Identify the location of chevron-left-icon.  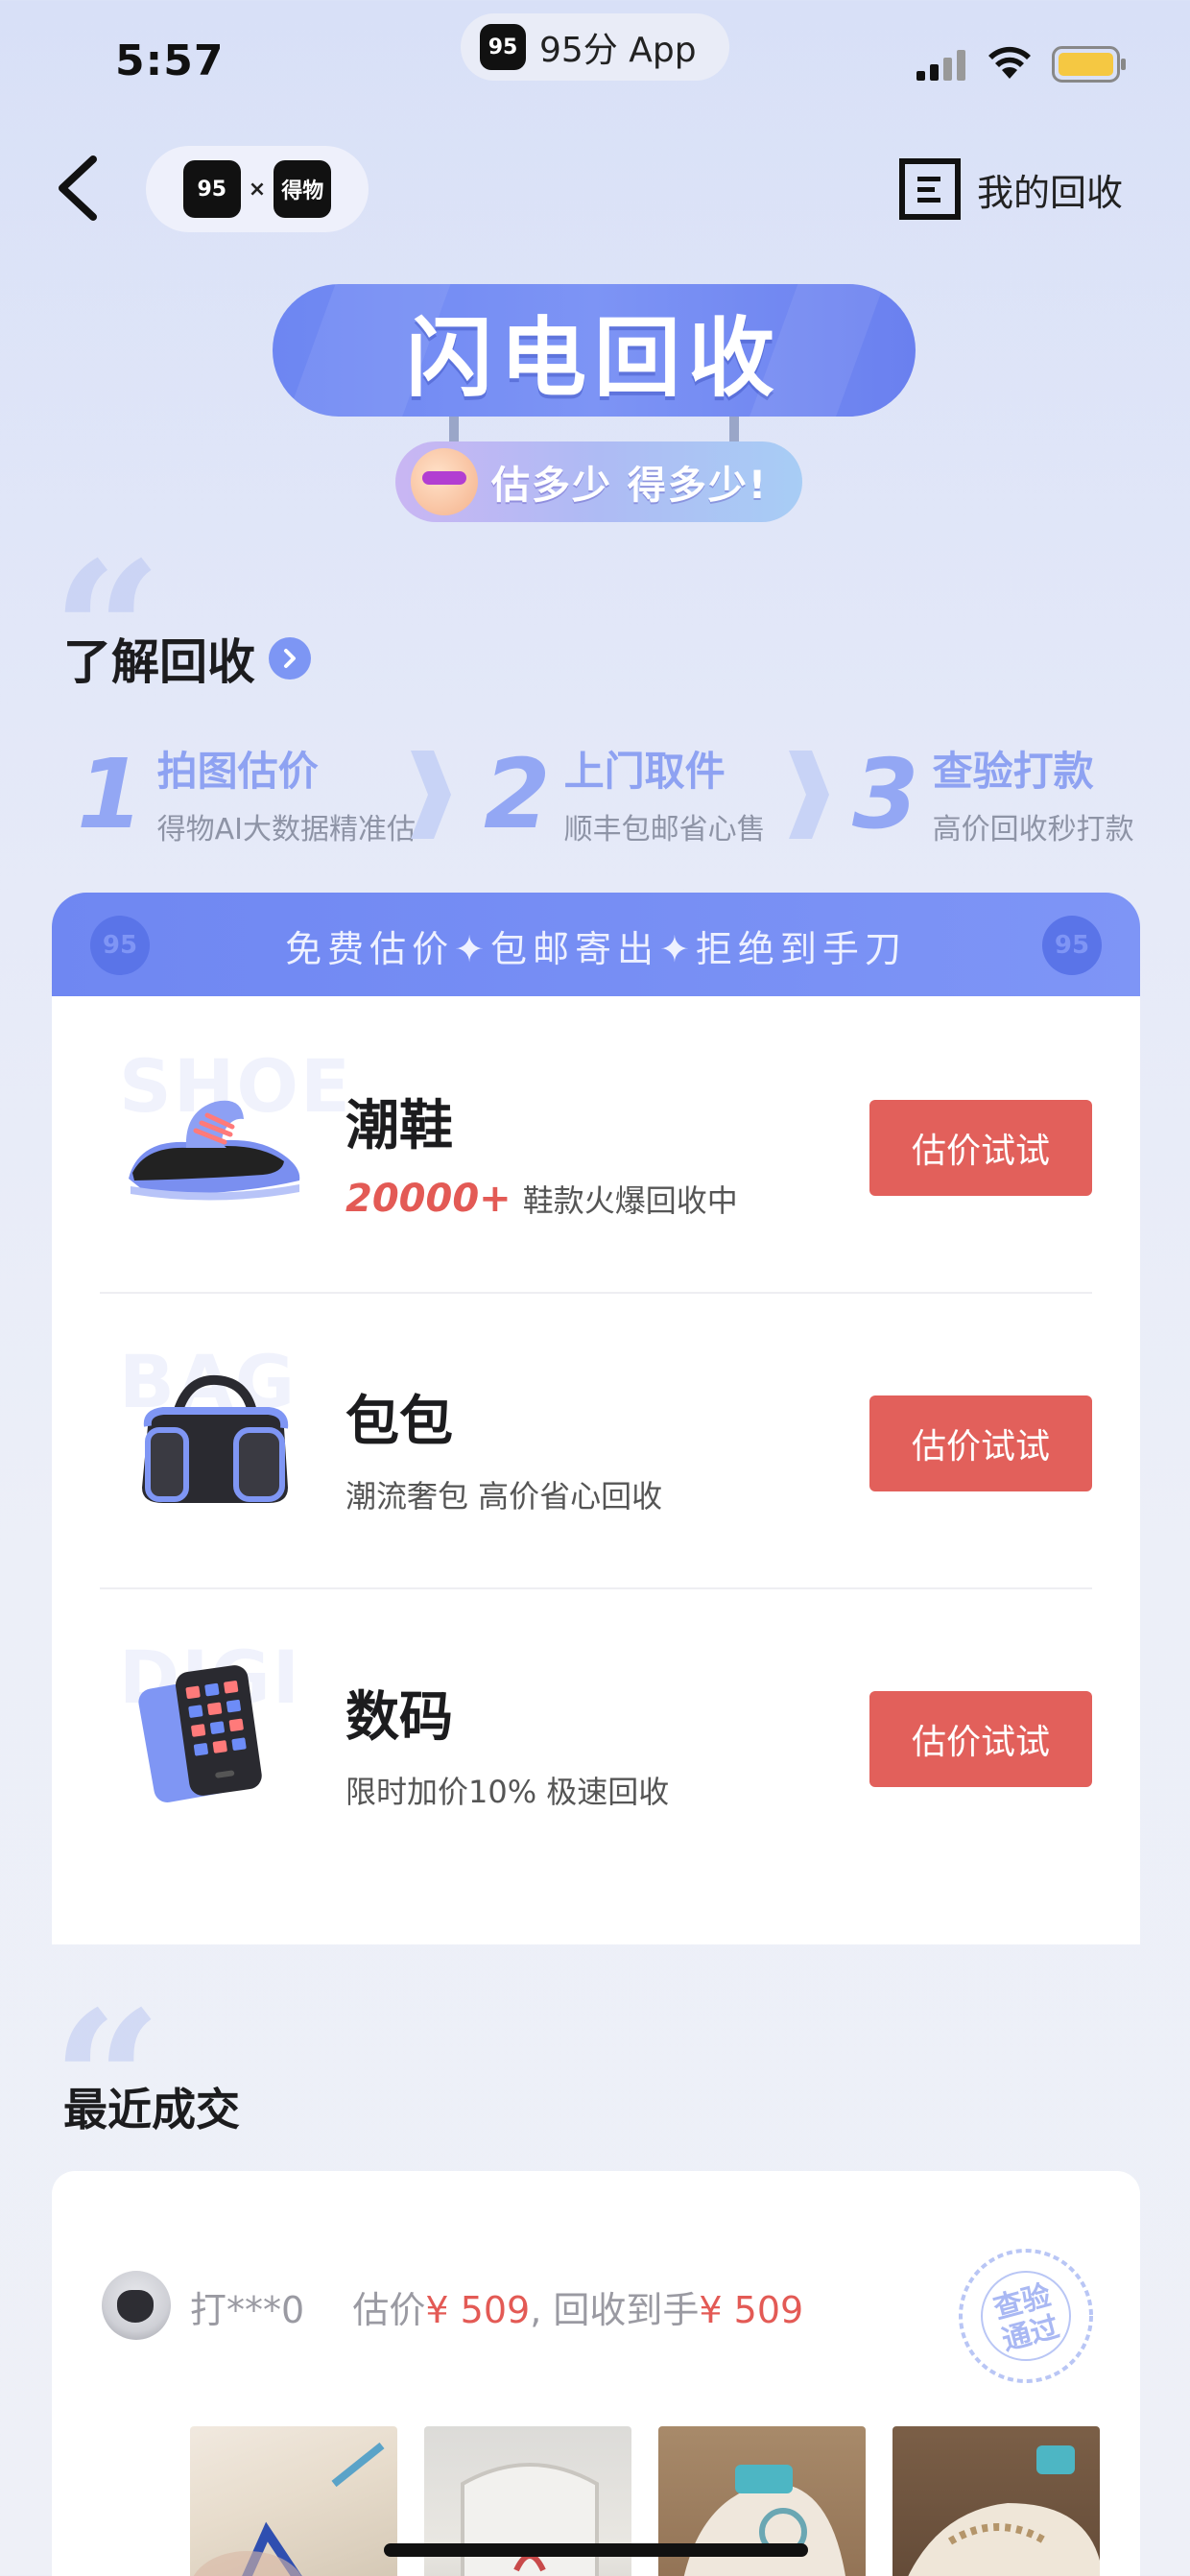
(78, 188).